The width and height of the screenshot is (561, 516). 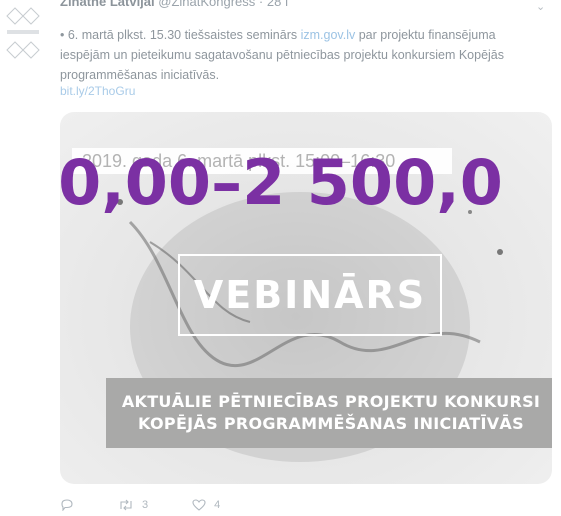 I want to click on title-frame: VEBINĀRS, so click(x=310, y=295).